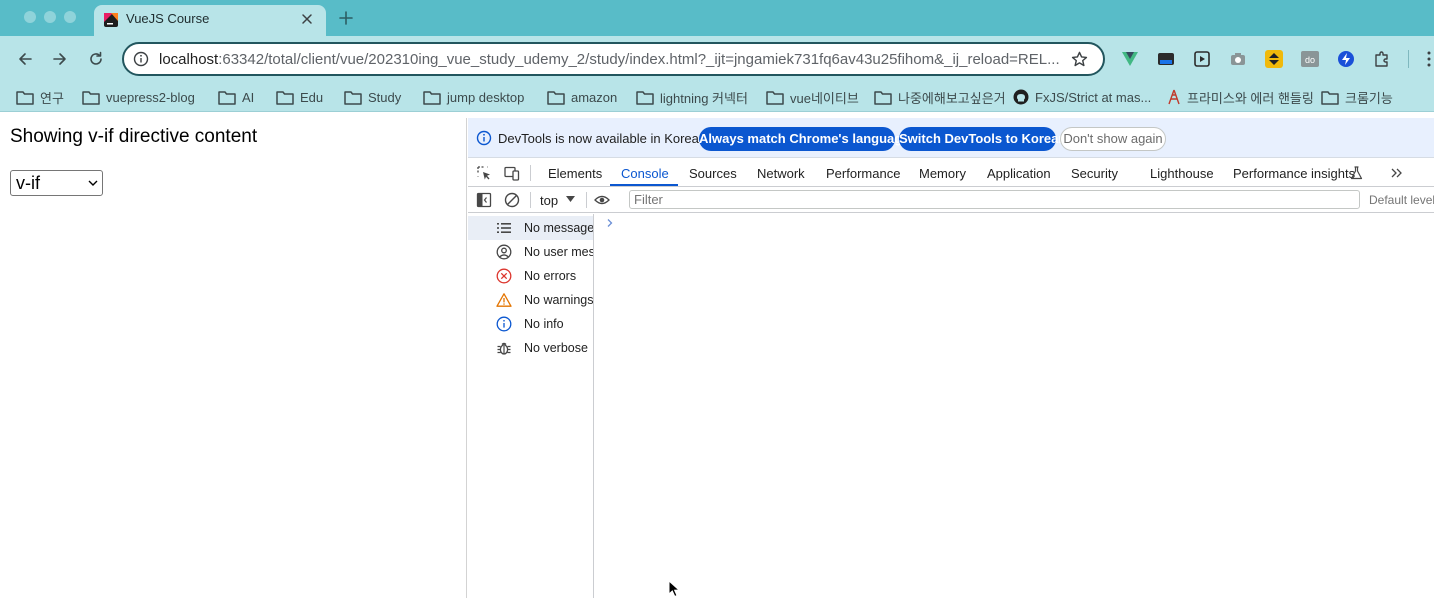 The image size is (1434, 598). What do you see at coordinates (602, 200) in the screenshot?
I see `live-expression-eye-icon` at bounding box center [602, 200].